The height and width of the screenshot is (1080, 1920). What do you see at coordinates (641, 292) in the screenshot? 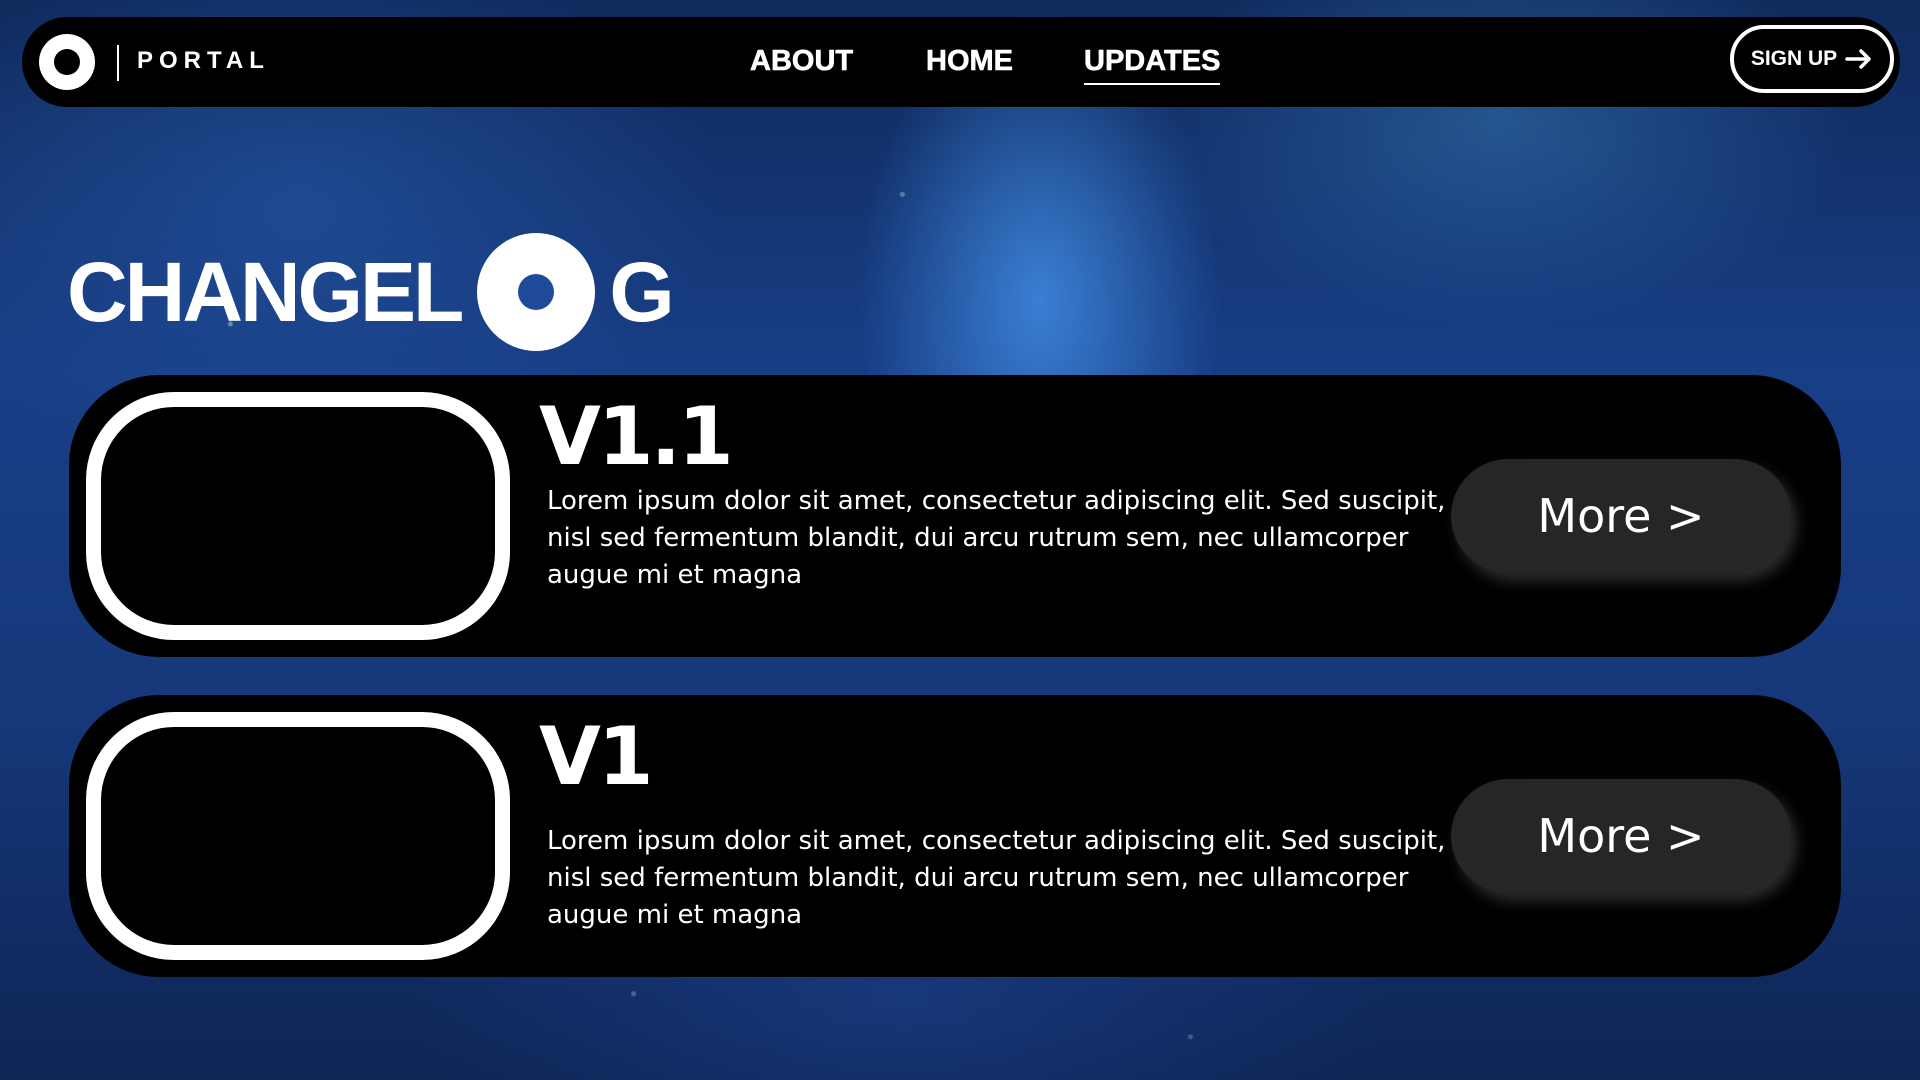
I see `title-suffix: G` at bounding box center [641, 292].